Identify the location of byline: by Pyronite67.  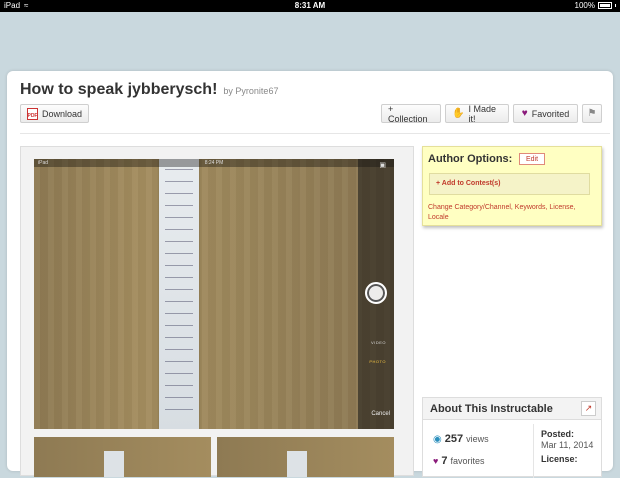
(250, 91).